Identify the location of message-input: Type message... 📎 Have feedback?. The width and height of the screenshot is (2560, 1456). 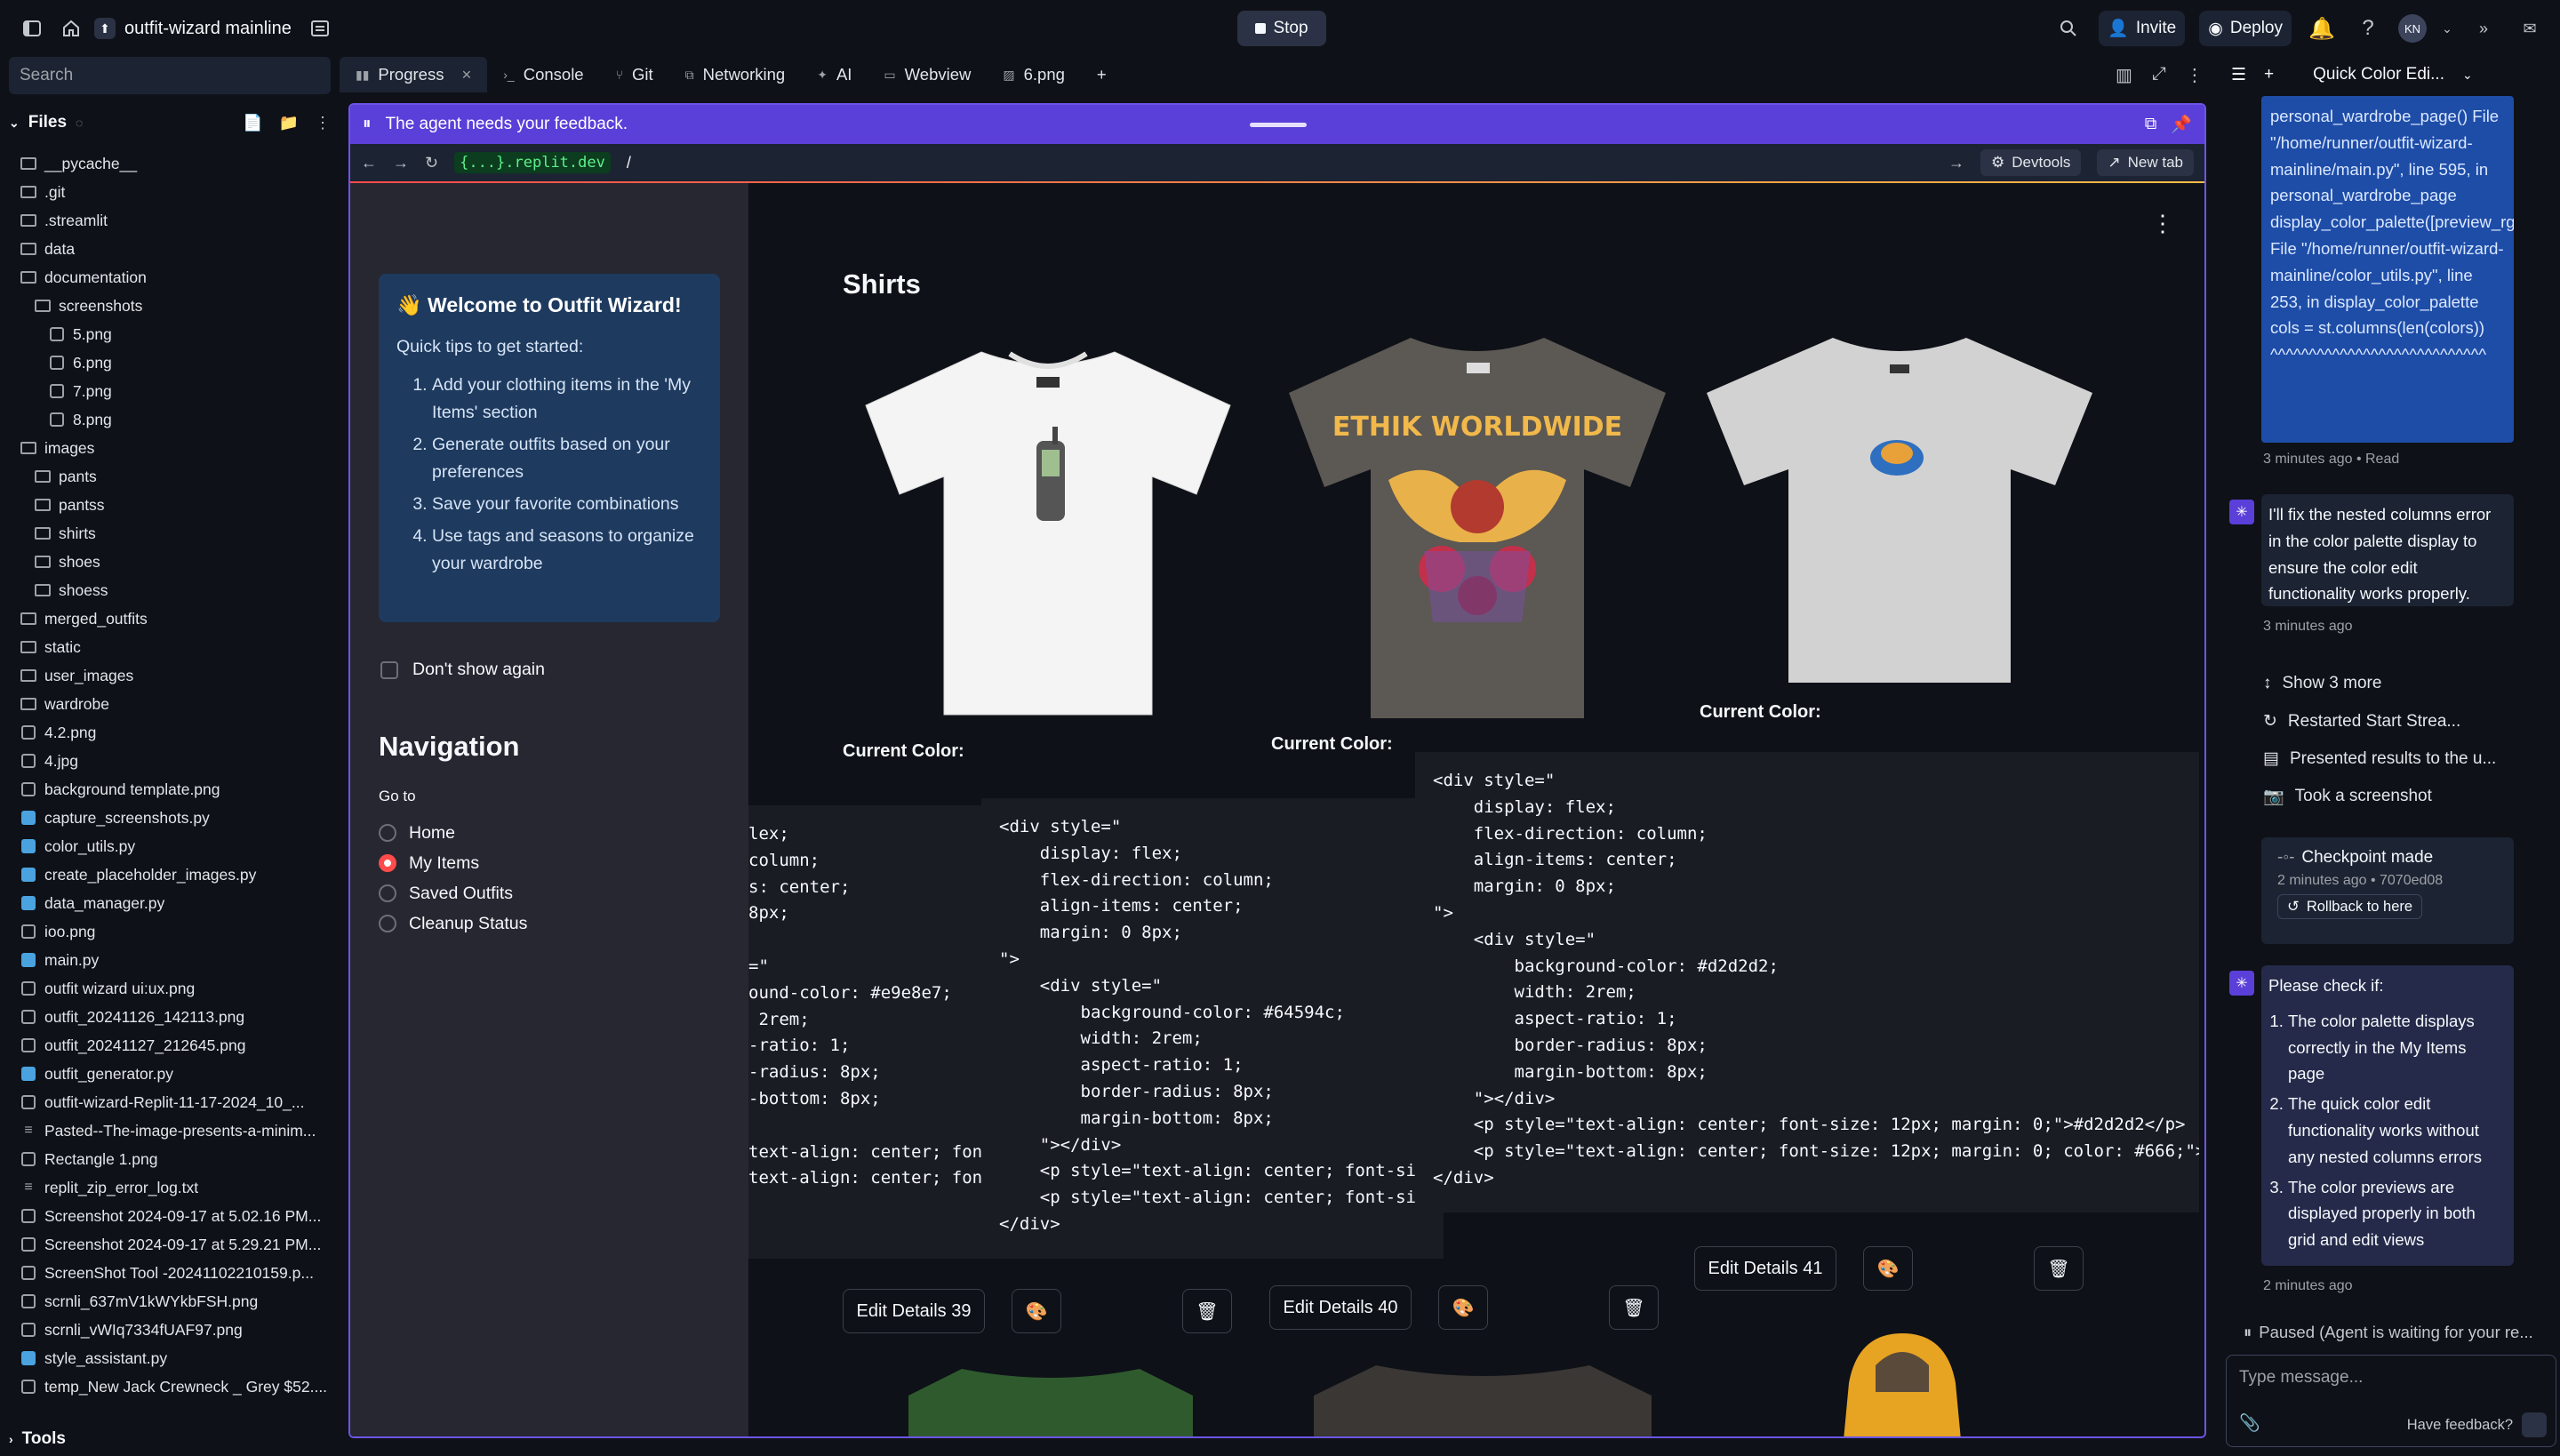
(2391, 1401).